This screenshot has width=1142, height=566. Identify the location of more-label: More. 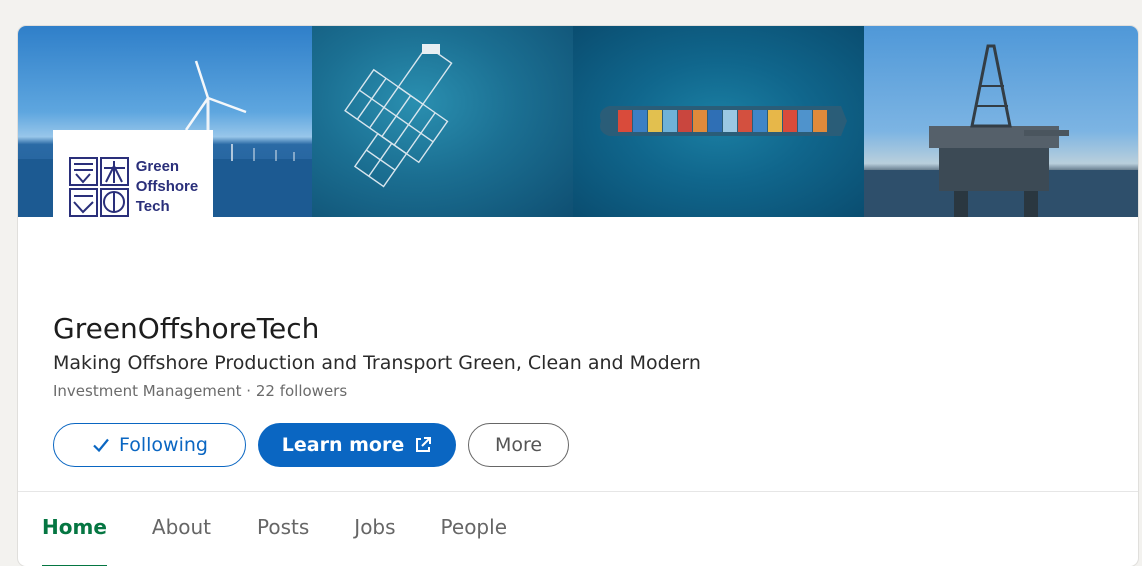
(518, 445).